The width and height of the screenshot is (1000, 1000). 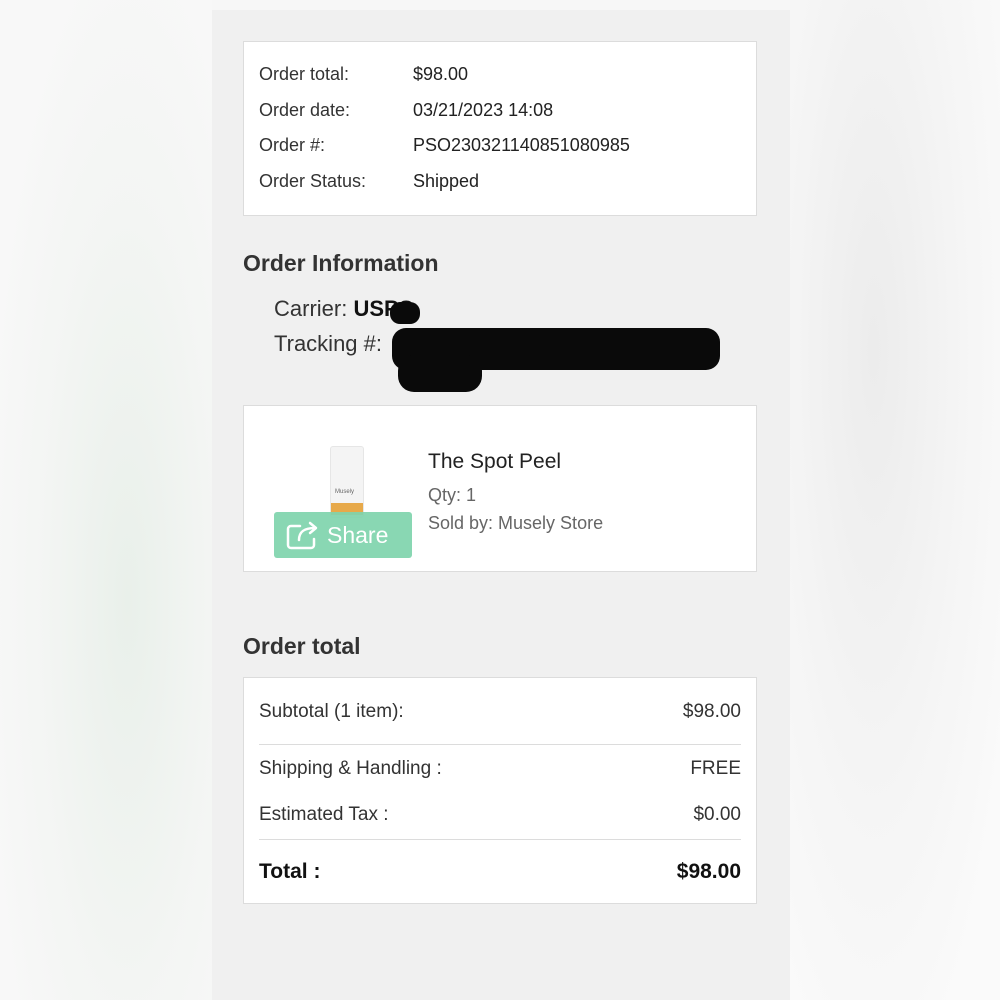 I want to click on share-button: Share, so click(x=343, y=535).